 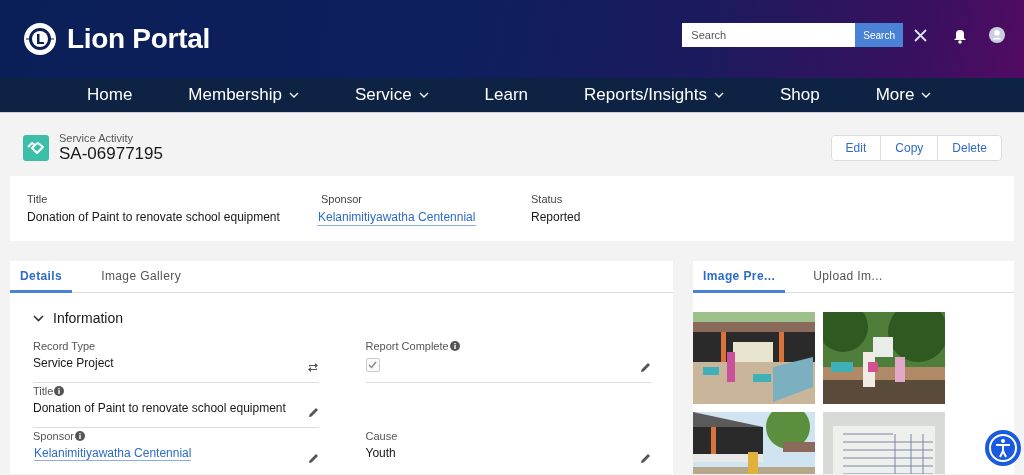 What do you see at coordinates (380, 453) in the screenshot?
I see `field-value: Youth` at bounding box center [380, 453].